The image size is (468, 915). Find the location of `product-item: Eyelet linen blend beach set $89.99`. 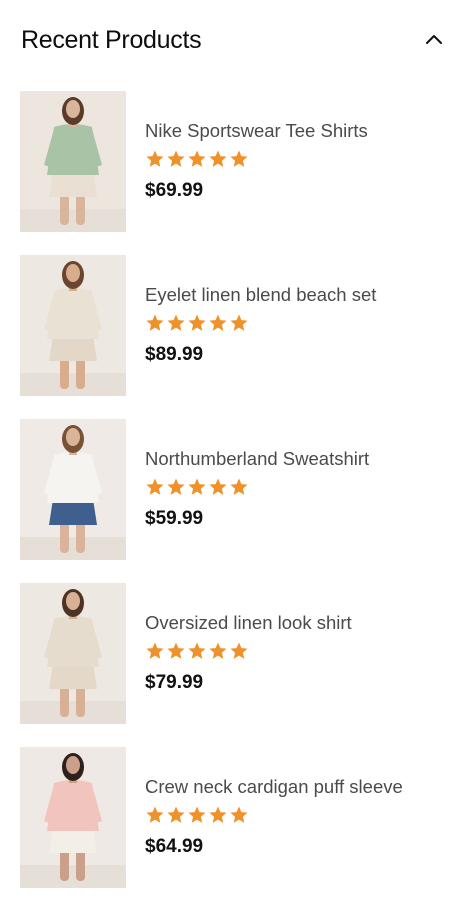

product-item: Eyelet linen blend beach set $89.99 is located at coordinates (234, 325).